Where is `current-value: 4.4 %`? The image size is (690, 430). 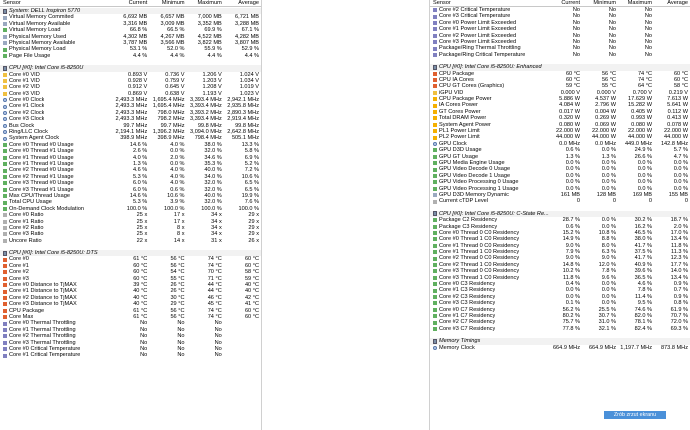
current-value: 4.4 % is located at coordinates (140, 55).